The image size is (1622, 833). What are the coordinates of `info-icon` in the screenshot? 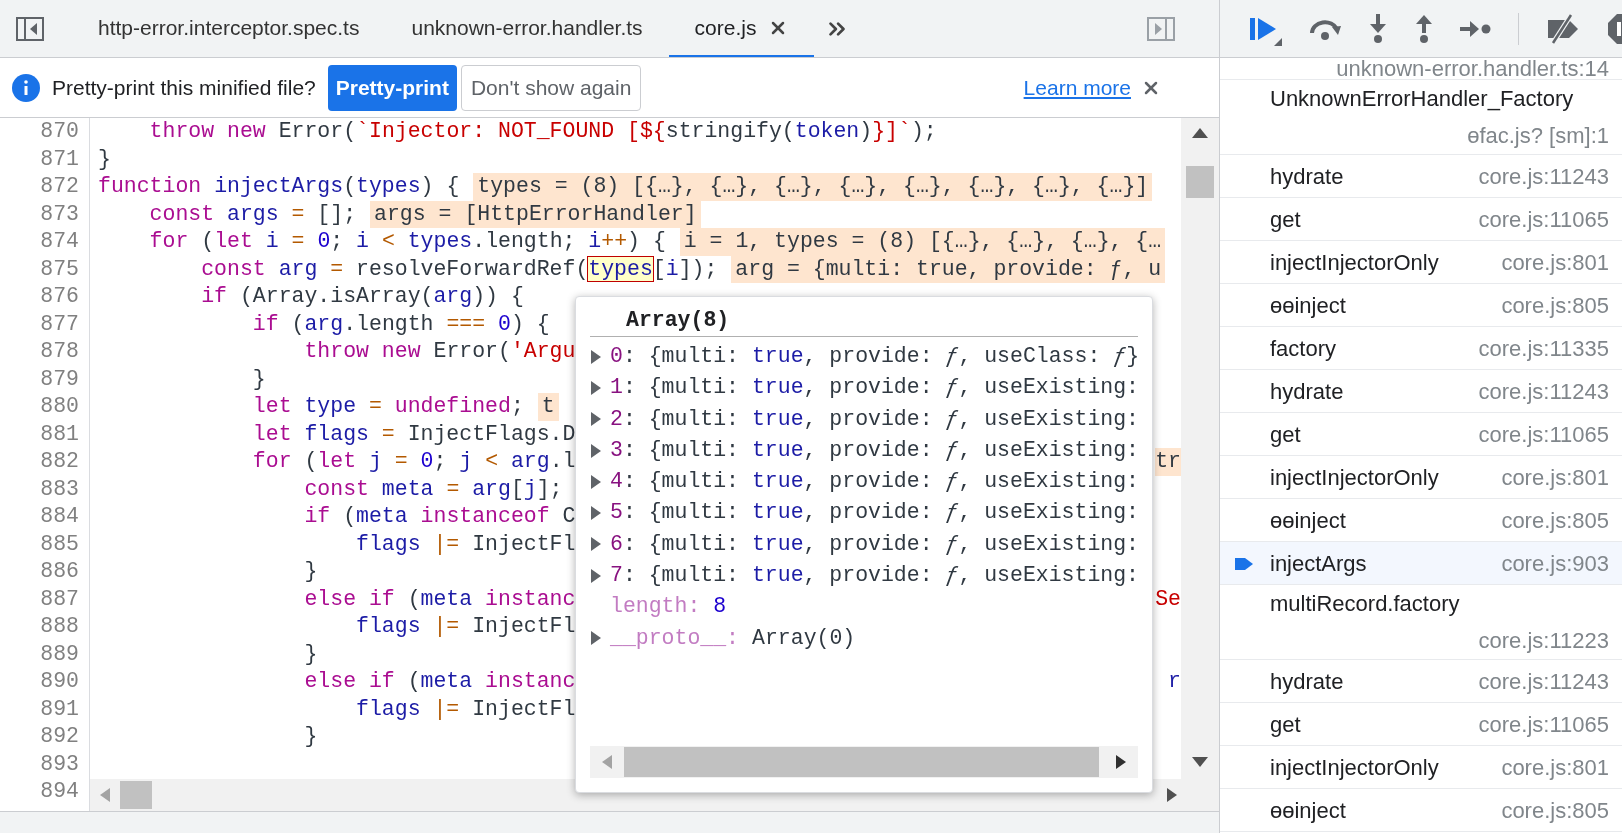 It's located at (26, 87).